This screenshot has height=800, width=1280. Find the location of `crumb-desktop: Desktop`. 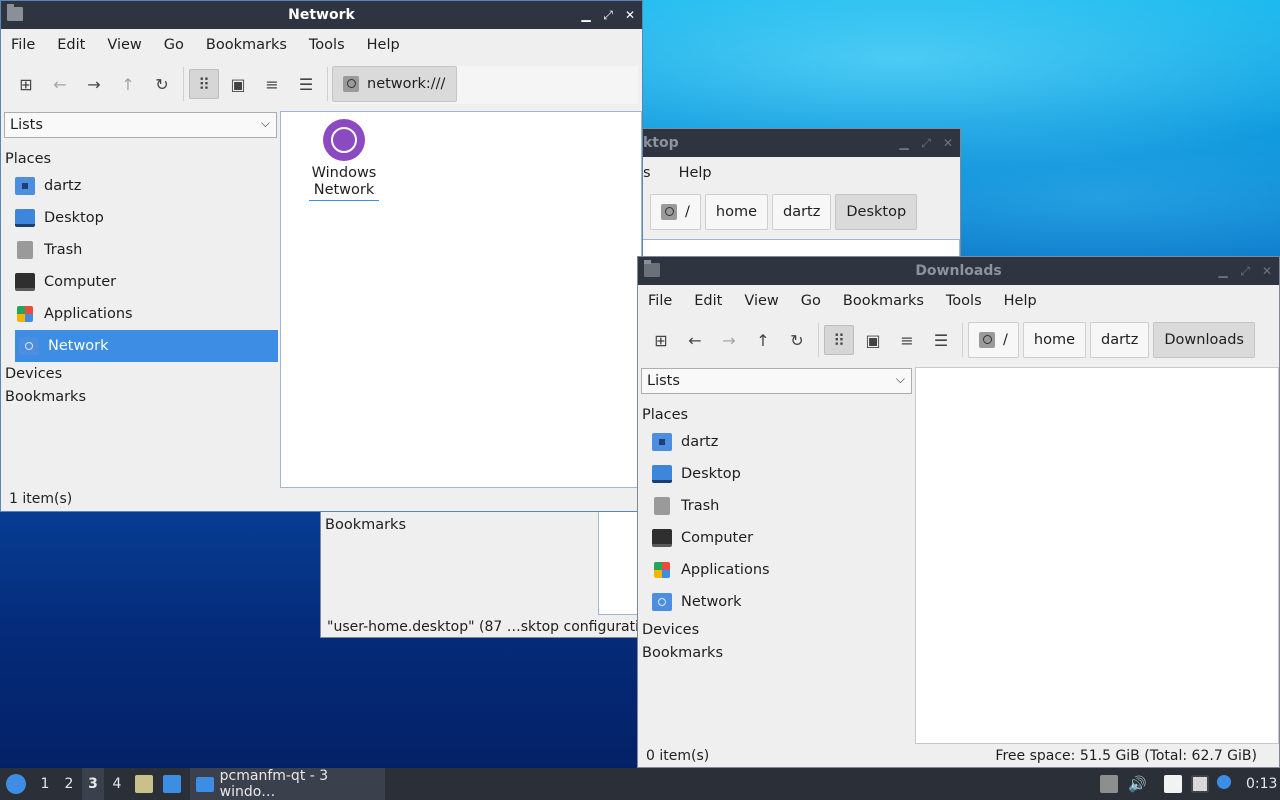

crumb-desktop: Desktop is located at coordinates (876, 212).